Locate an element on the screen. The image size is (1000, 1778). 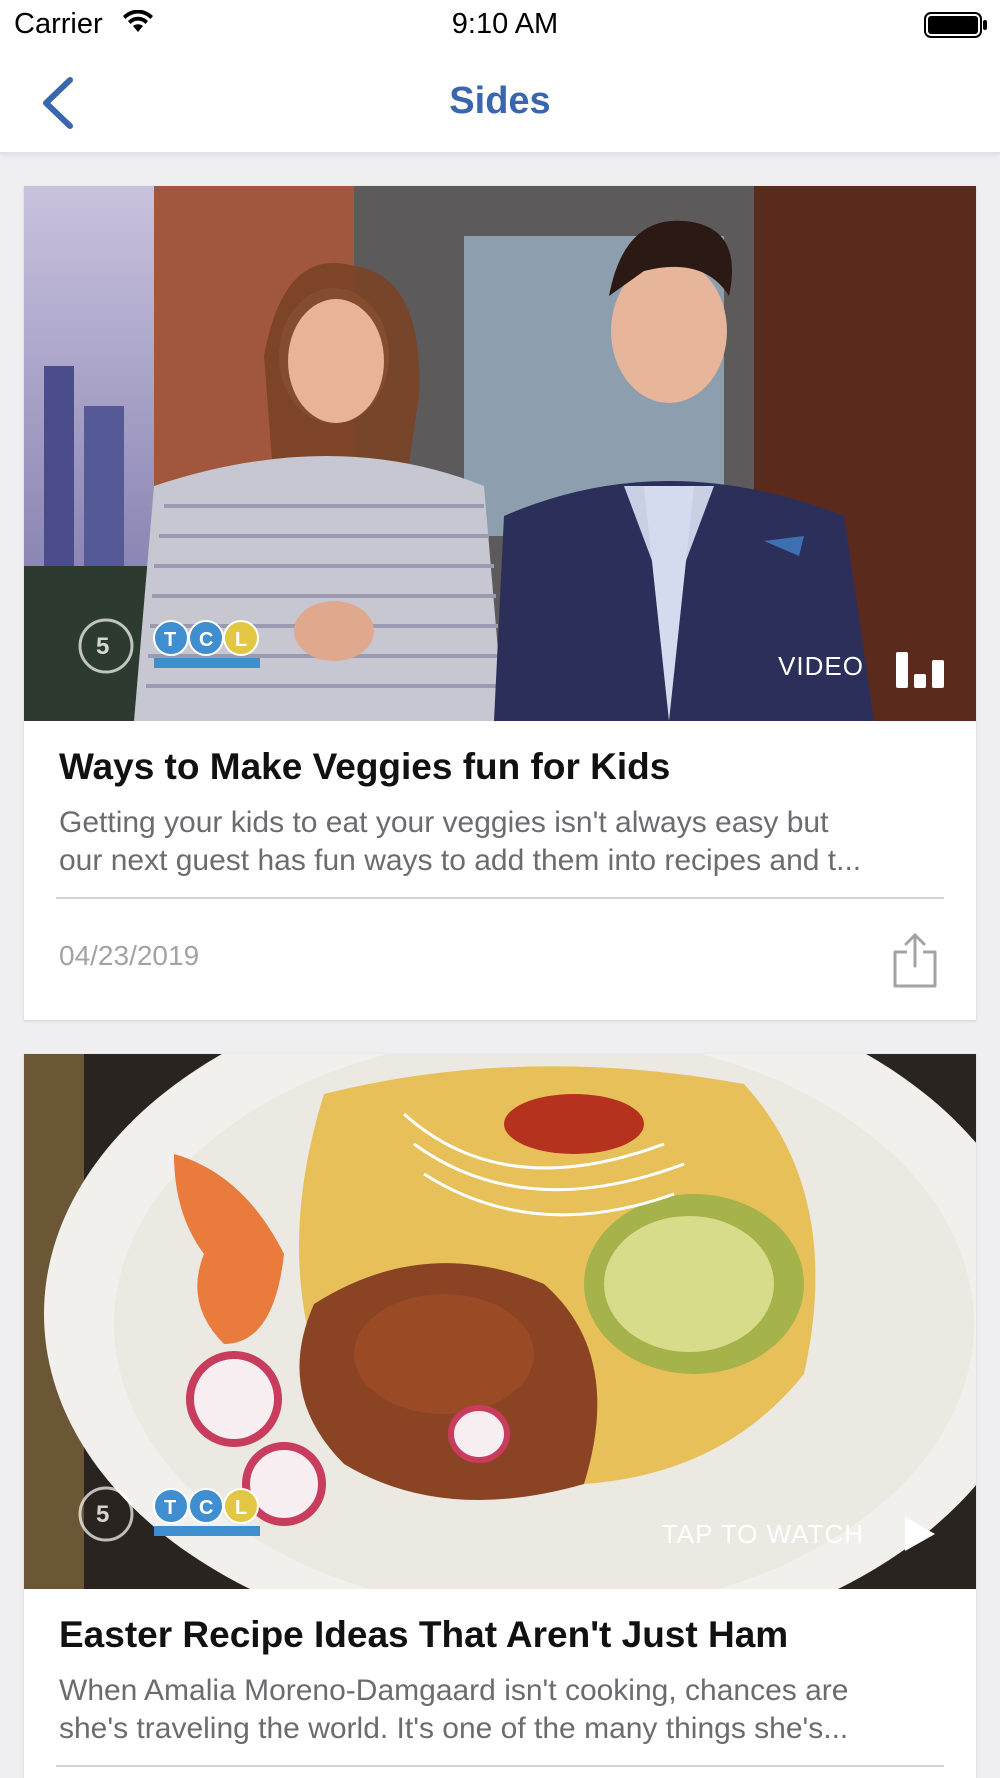
page-title: Sides is located at coordinates (500, 101).